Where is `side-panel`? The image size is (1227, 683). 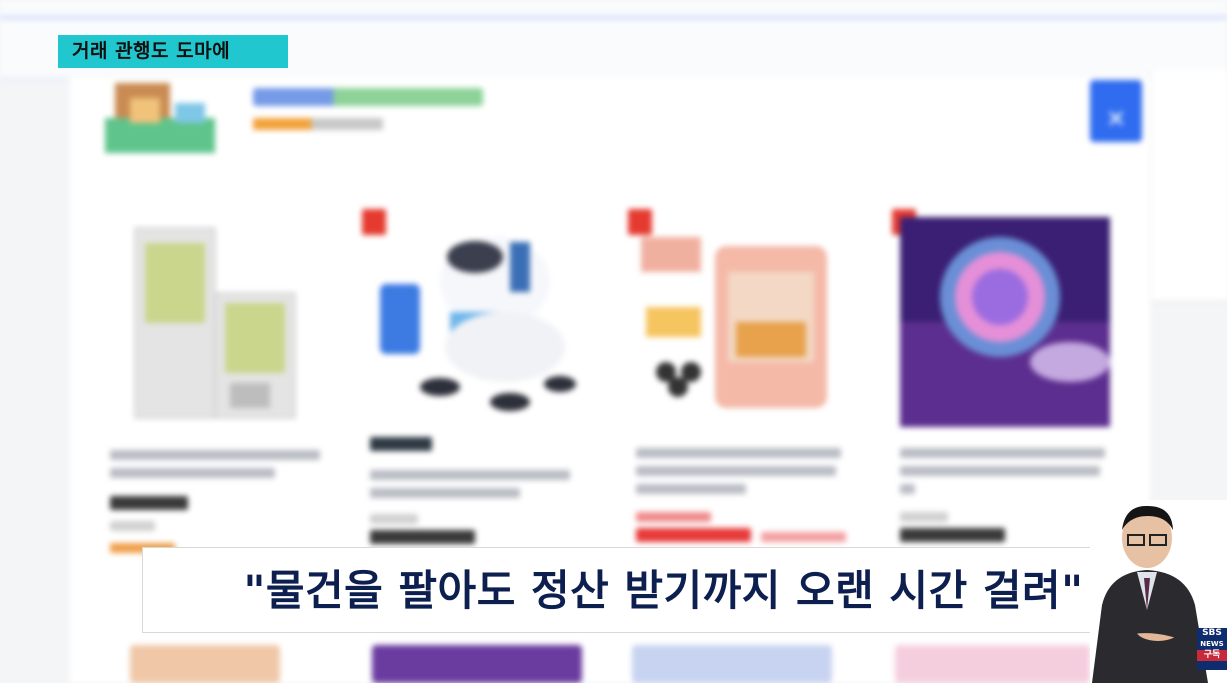 side-panel is located at coordinates (1188, 185).